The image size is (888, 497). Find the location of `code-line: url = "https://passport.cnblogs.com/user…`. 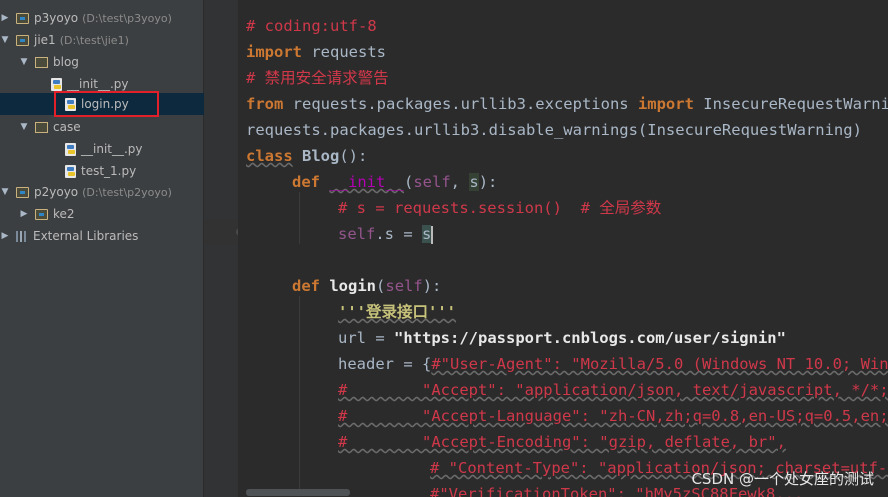

code-line: url = "https://passport.cnblogs.com/user… is located at coordinates (562, 338).